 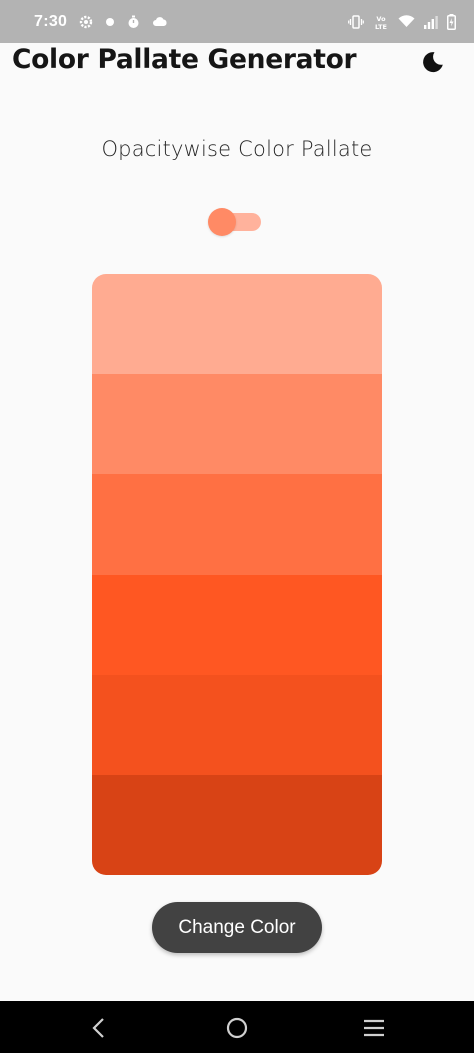 What do you see at coordinates (406, 21) in the screenshot?
I see `wifi-icon` at bounding box center [406, 21].